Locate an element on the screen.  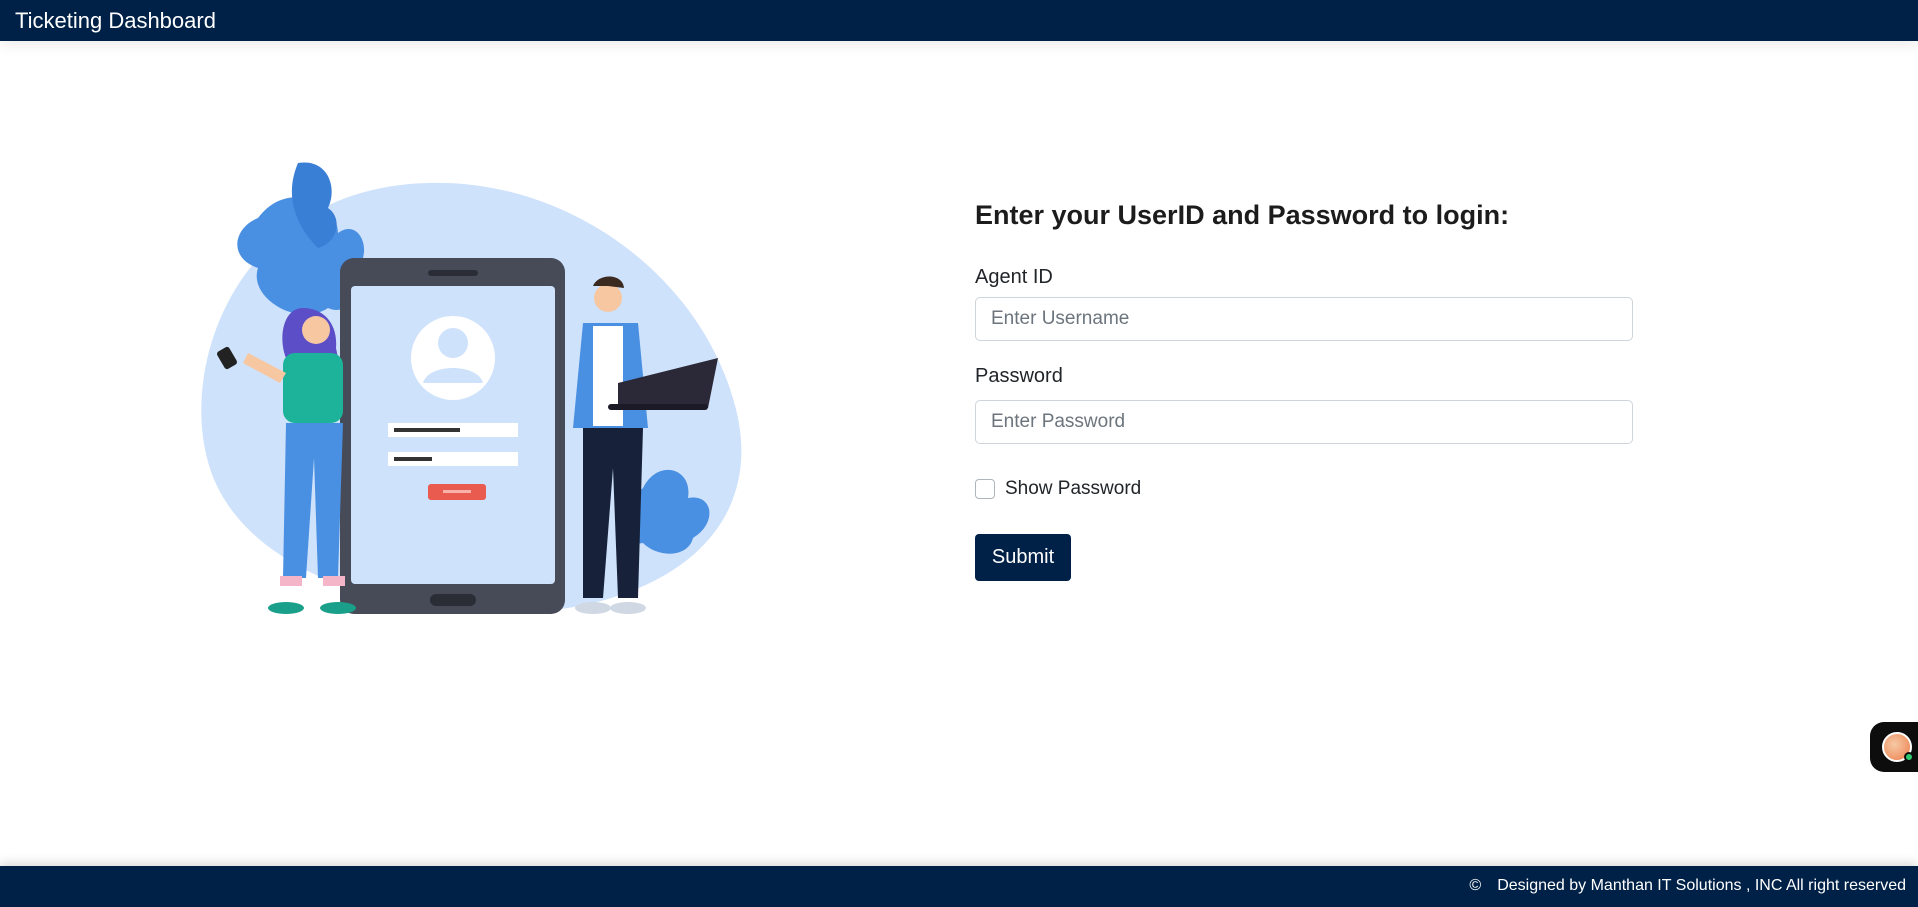
password-label: Password is located at coordinates (1019, 376).